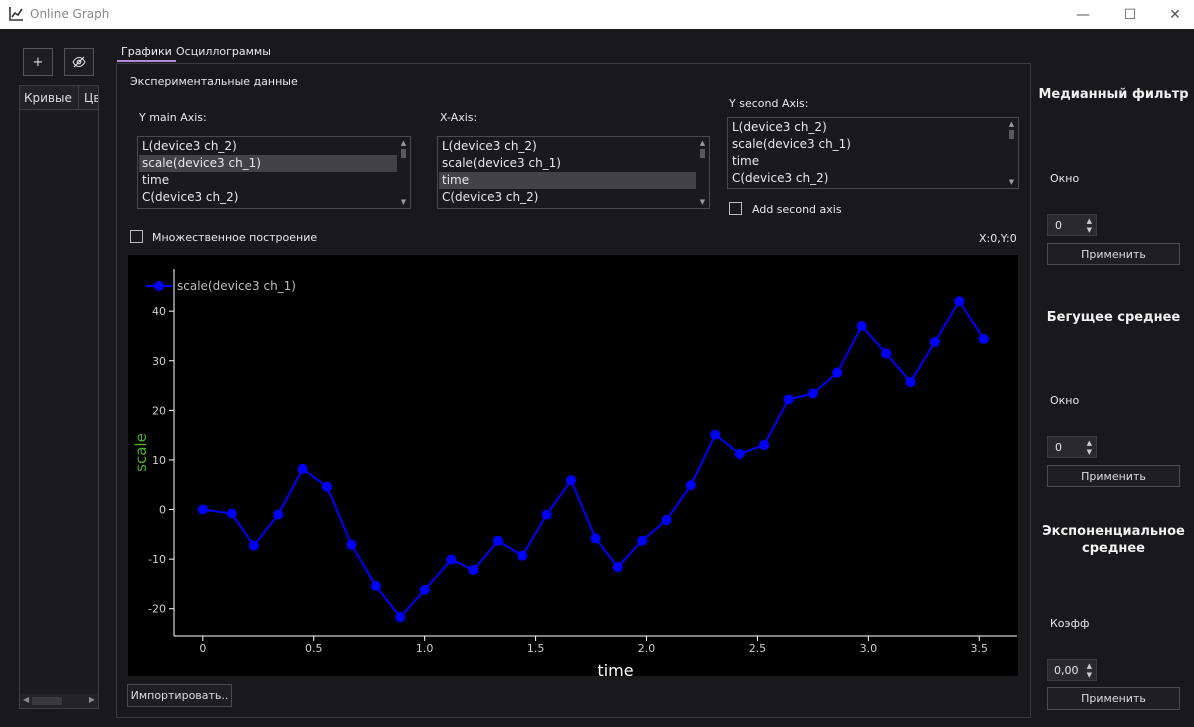 The image size is (1194, 727). I want to click on column-header-color: Цв, so click(91, 98).